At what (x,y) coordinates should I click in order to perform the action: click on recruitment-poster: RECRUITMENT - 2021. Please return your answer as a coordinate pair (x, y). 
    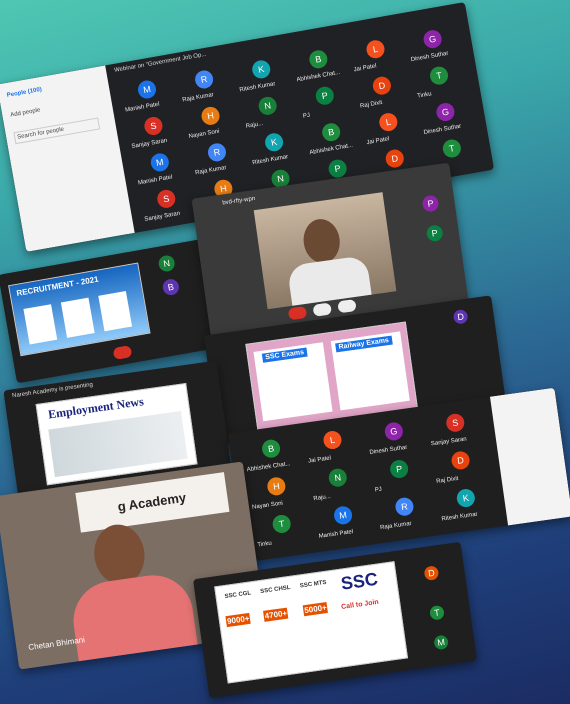
    Looking at the image, I should click on (79, 309).